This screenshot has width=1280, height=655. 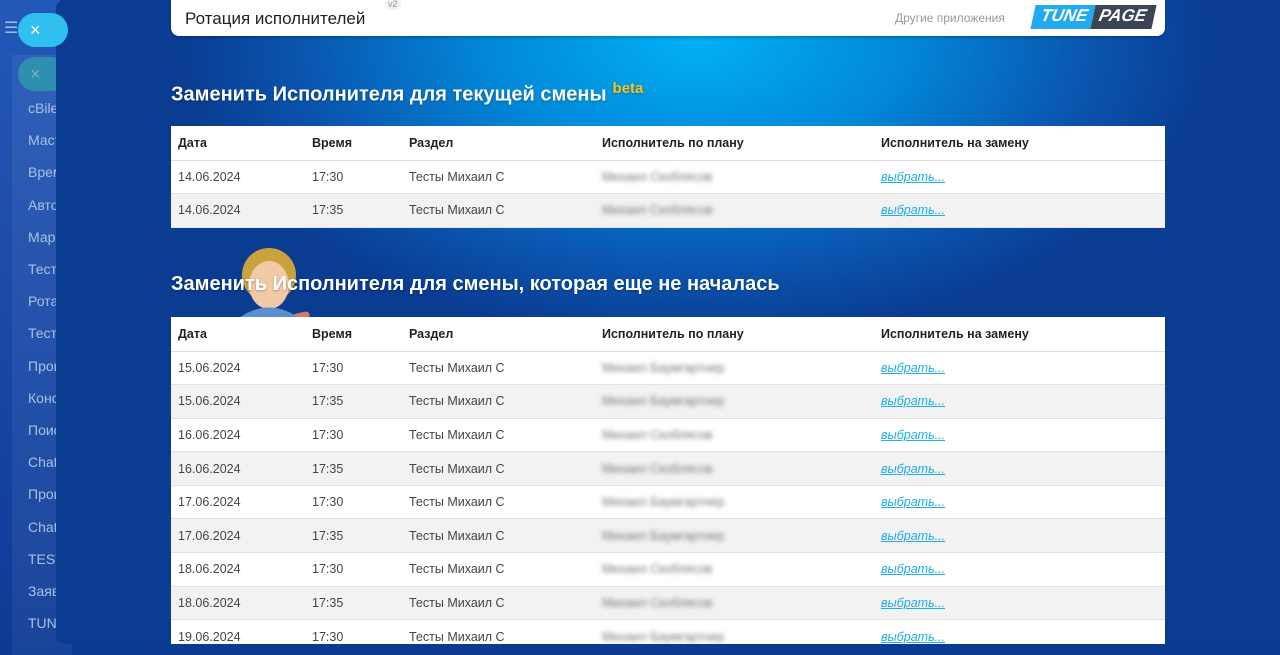 I want to click on tunepage-logo: TUNE PAGE, so click(x=1093, y=17).